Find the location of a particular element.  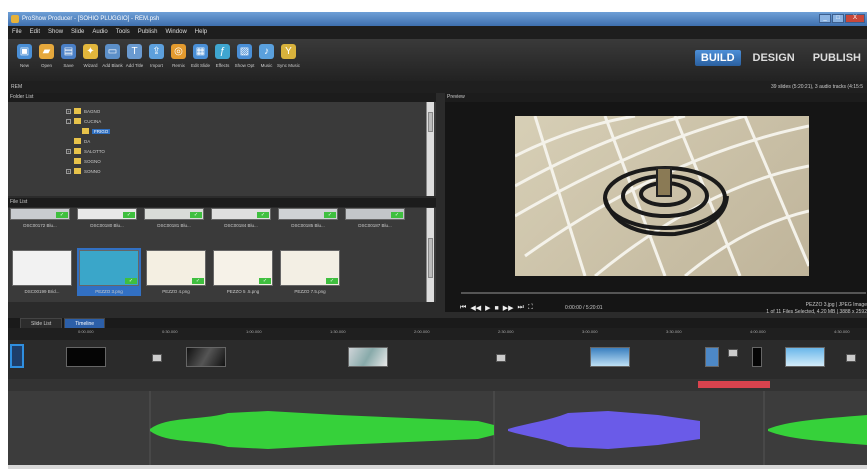

menu-file: File is located at coordinates (17, 32).